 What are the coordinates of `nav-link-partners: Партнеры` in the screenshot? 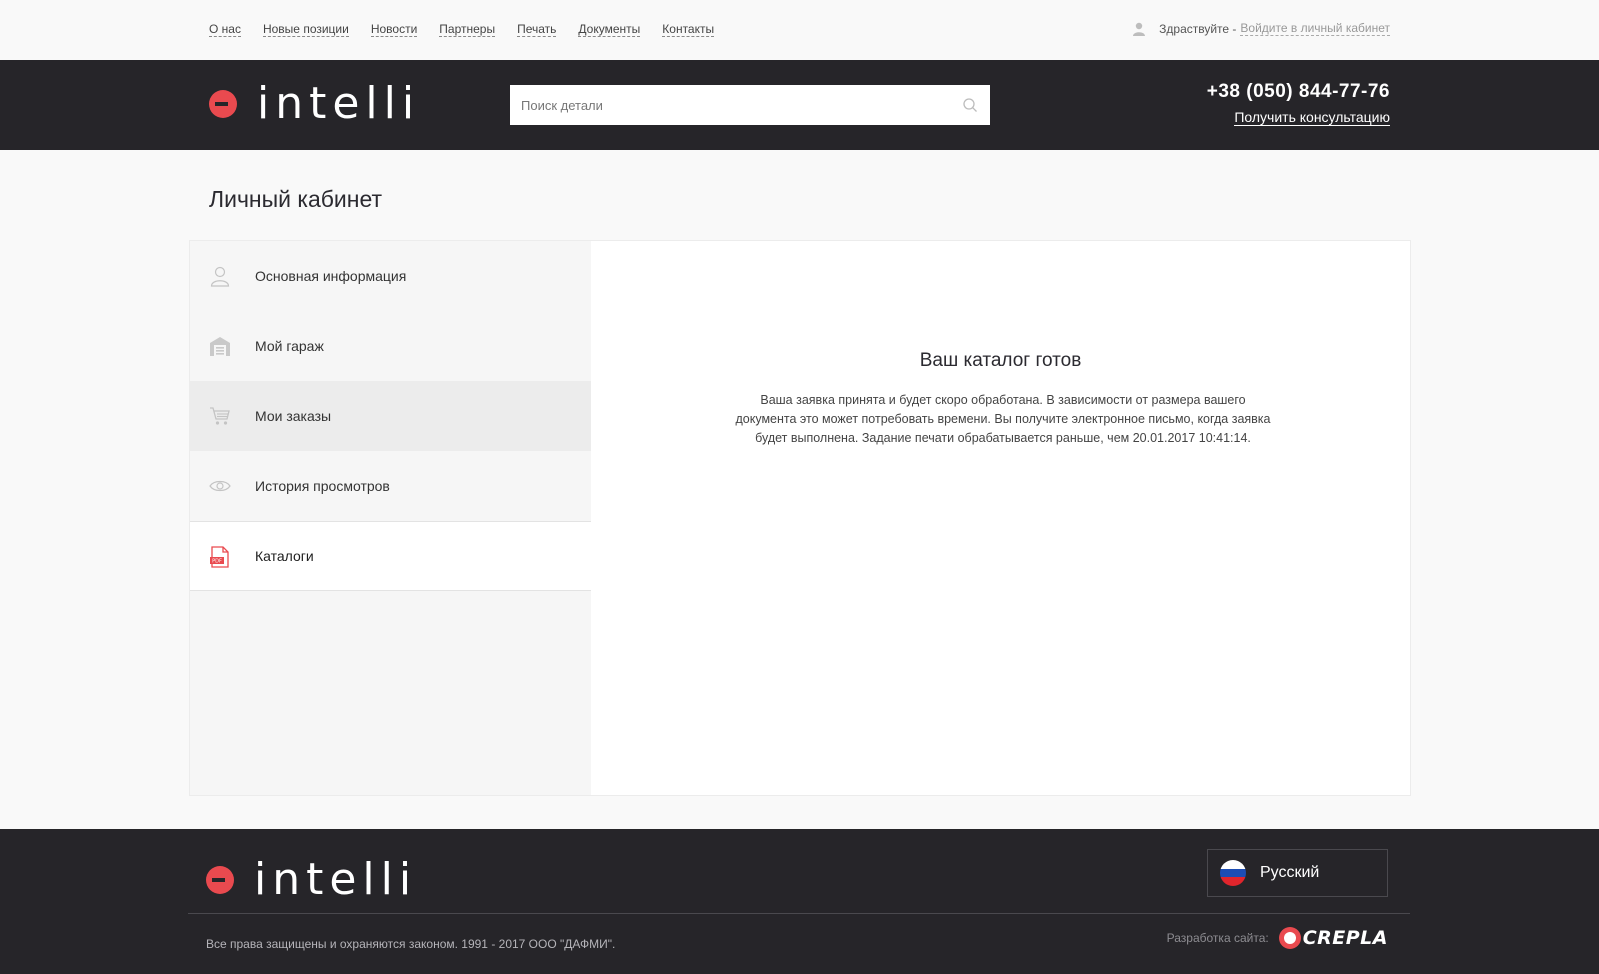 It's located at (467, 29).